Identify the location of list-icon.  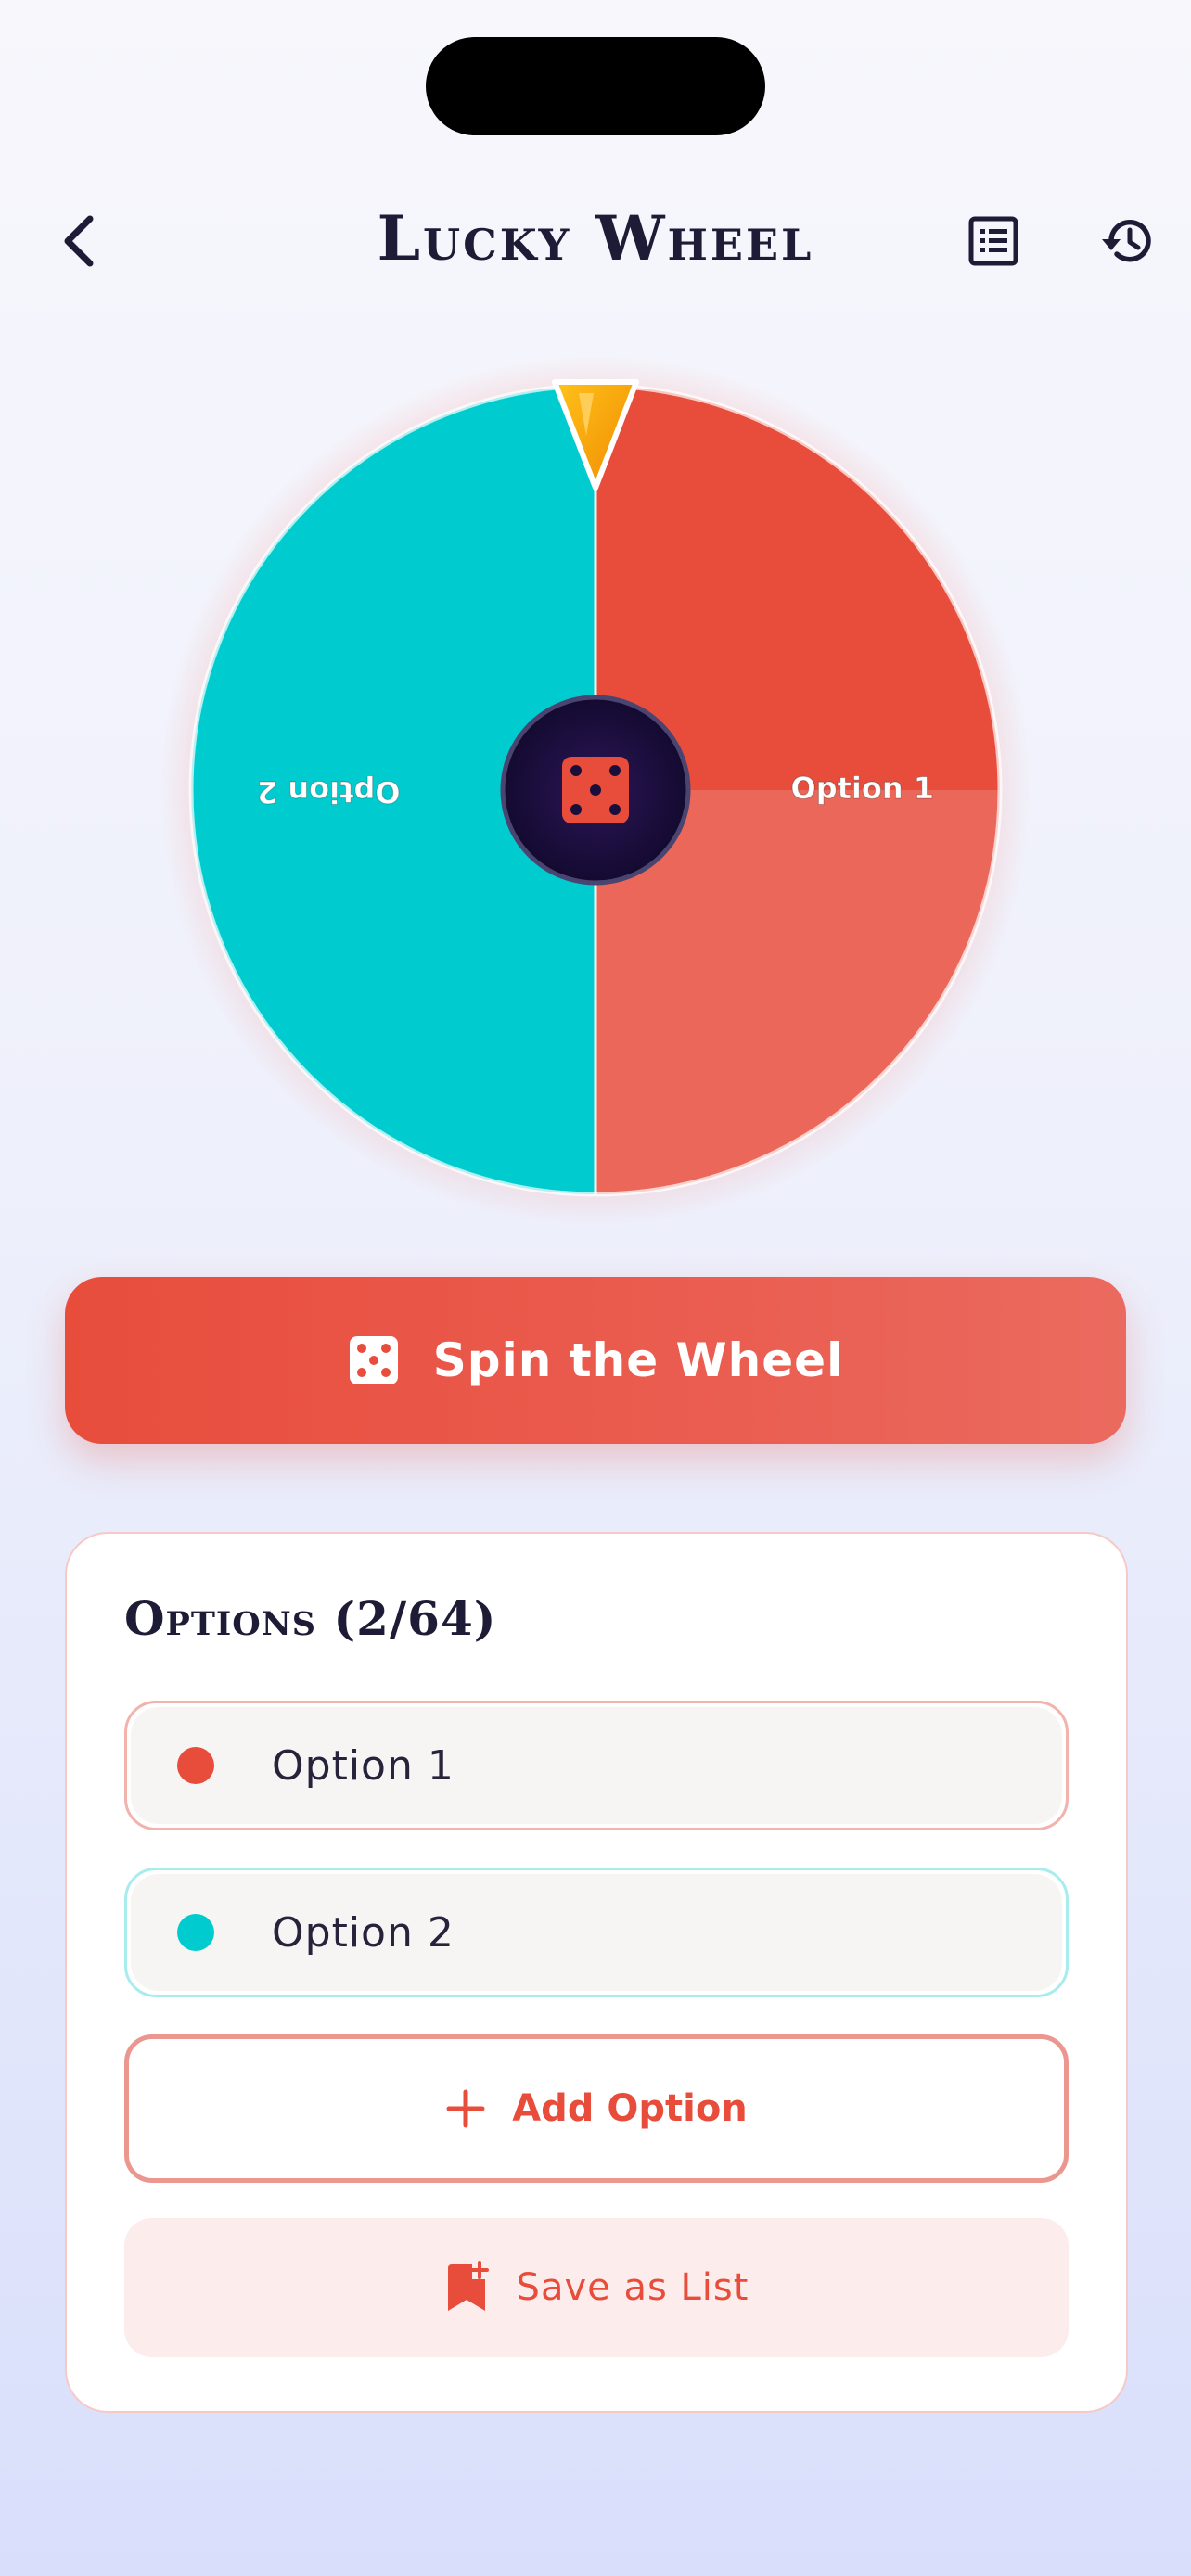
(993, 241).